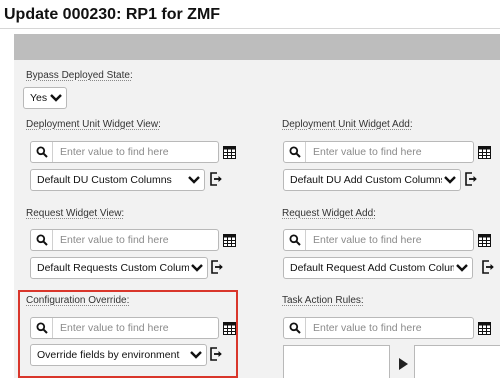 The width and height of the screenshot is (500, 378). I want to click on task-action-placeholder: Enter value to find here, so click(367, 328).